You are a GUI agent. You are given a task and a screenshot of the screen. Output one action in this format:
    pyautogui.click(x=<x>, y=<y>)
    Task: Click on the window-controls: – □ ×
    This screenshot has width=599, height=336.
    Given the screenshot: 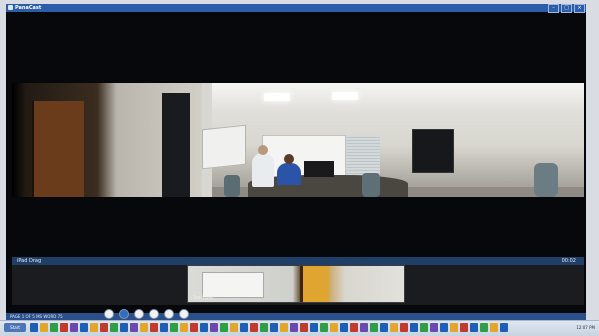 What is the action you would take?
    pyautogui.click(x=566, y=8)
    